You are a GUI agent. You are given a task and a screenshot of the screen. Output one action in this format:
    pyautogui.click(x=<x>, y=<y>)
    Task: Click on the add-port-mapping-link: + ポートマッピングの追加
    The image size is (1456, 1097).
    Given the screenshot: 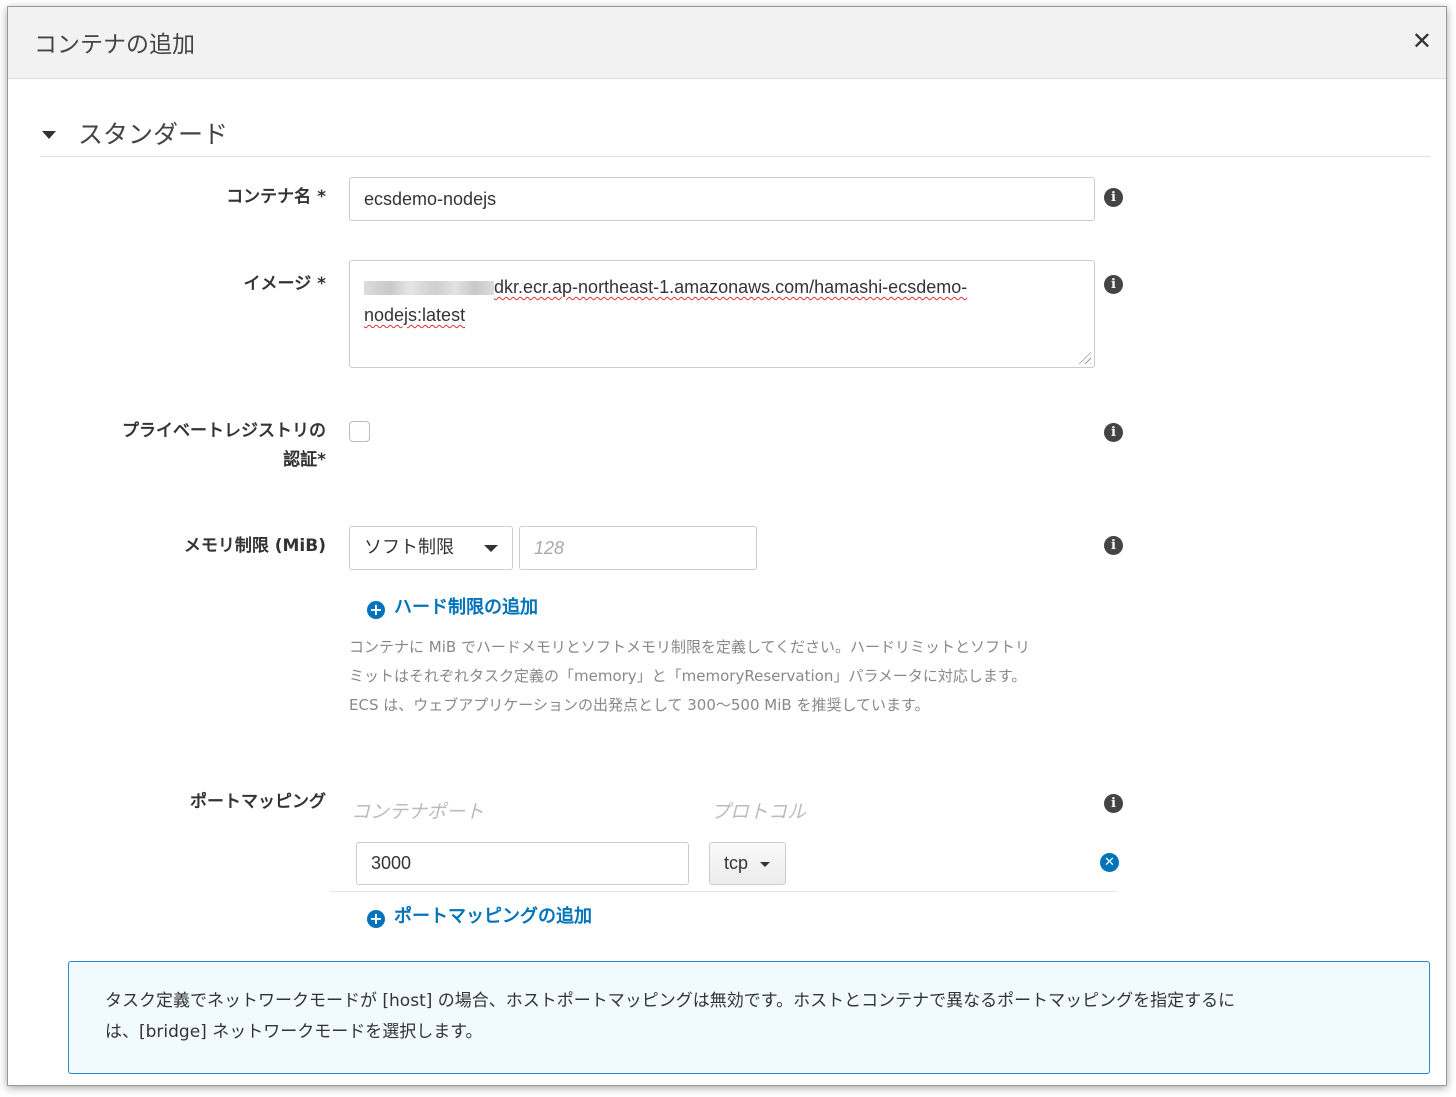 What is the action you would take?
    pyautogui.click(x=479, y=915)
    